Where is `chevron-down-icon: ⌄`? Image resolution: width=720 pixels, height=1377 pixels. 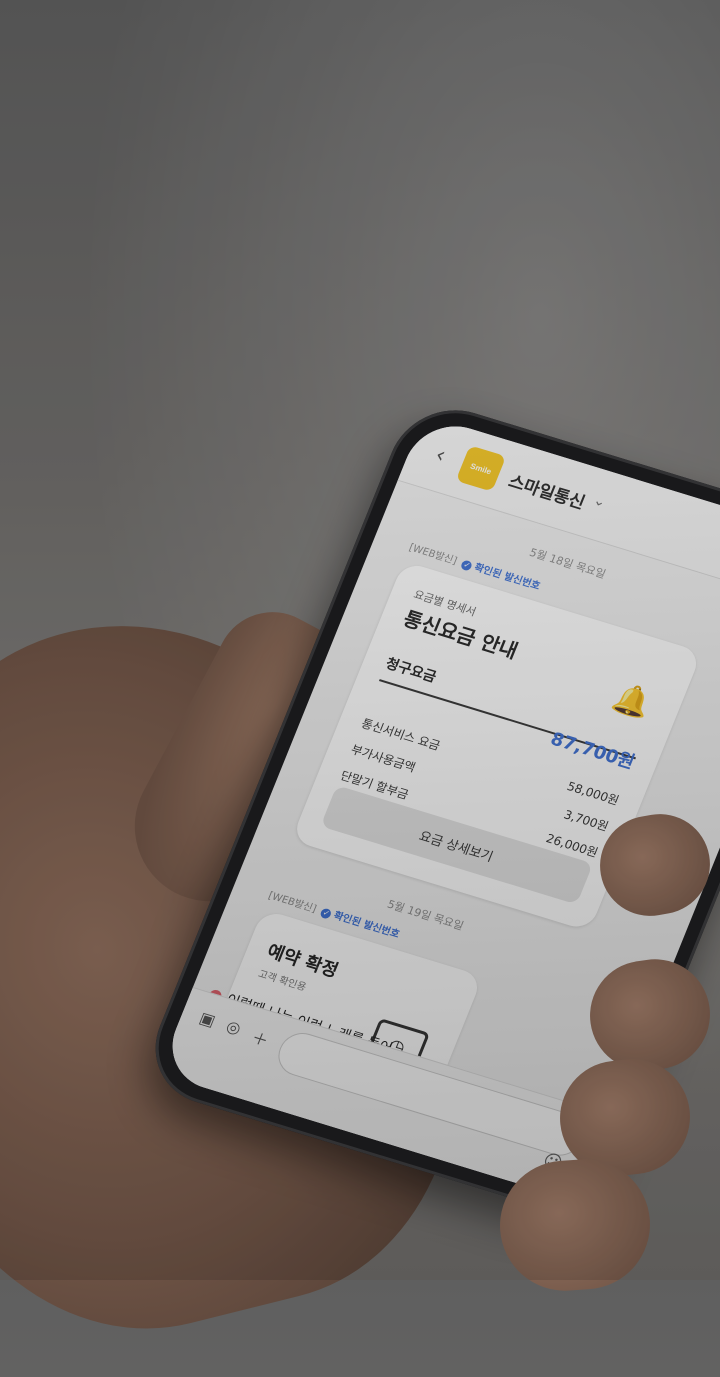
chevron-down-icon: ⌄ is located at coordinates (599, 501).